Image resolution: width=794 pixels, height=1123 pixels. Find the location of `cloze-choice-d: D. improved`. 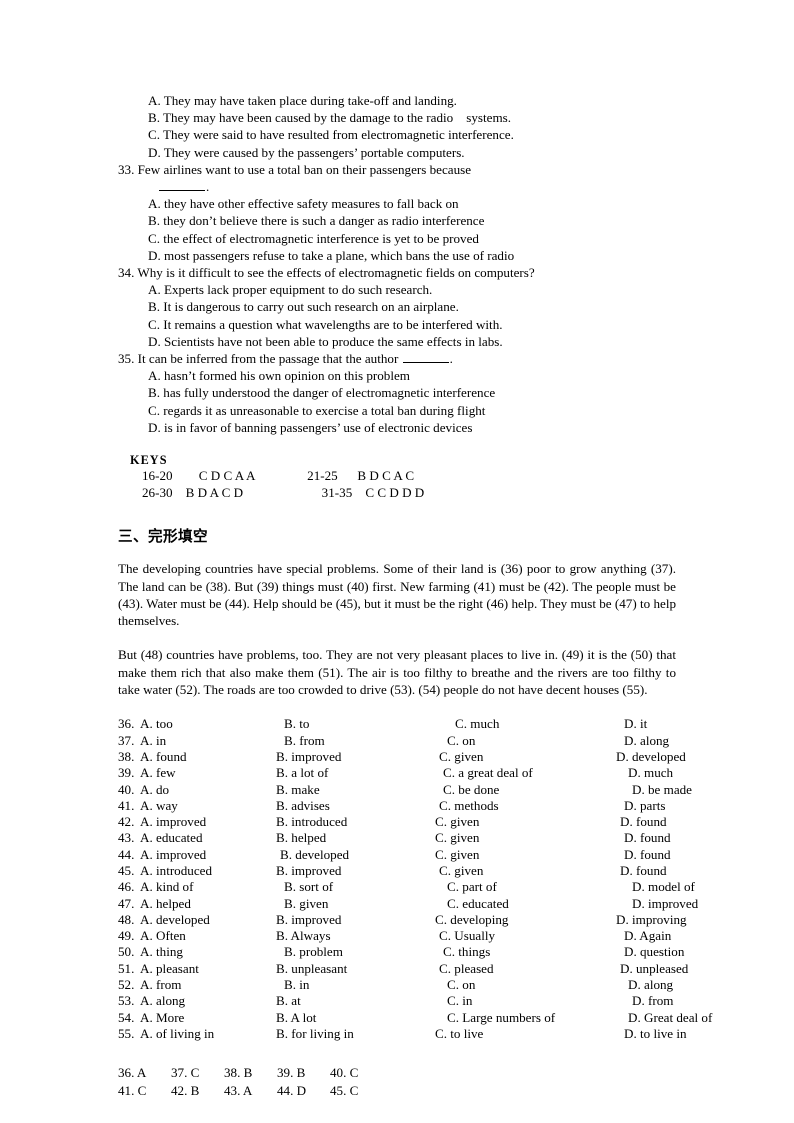

cloze-choice-d: D. improved is located at coordinates (680, 904).